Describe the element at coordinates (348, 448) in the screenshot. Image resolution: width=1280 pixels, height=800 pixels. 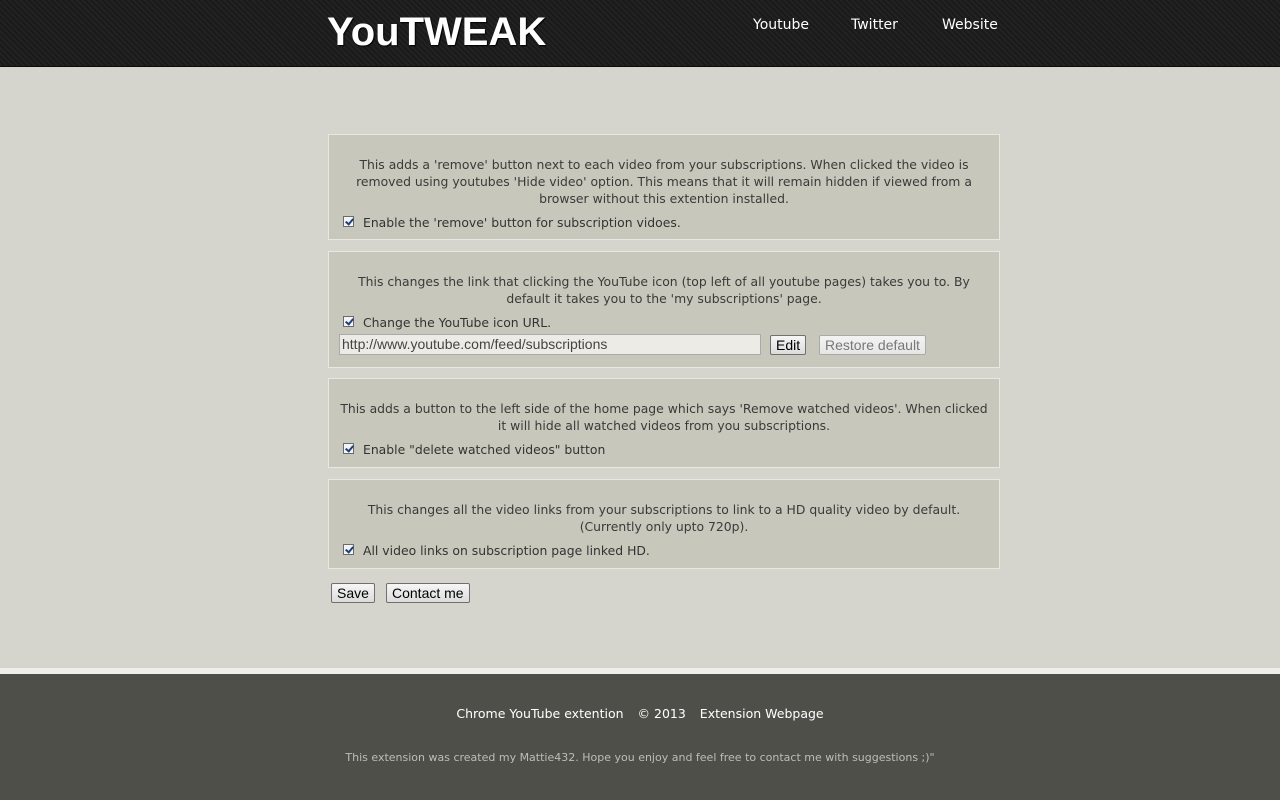
I see `delete-watched-checkbox` at that location.